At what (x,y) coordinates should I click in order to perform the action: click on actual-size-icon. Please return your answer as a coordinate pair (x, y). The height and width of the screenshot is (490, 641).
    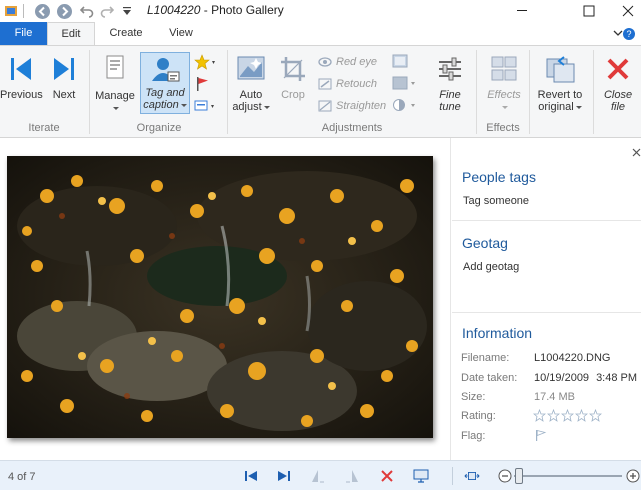
    Looking at the image, I should click on (472, 476).